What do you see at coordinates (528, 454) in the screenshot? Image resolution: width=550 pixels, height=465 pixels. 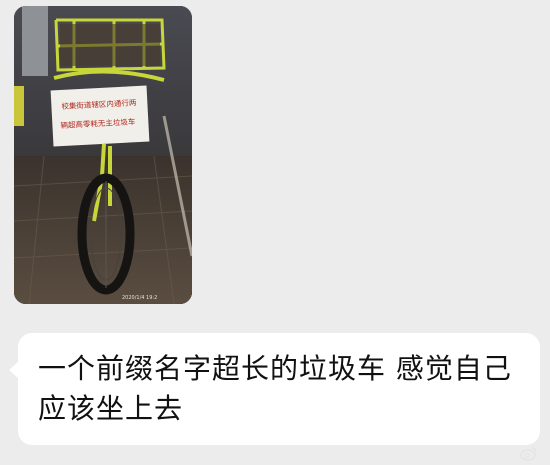 I see `weibo-icon` at bounding box center [528, 454].